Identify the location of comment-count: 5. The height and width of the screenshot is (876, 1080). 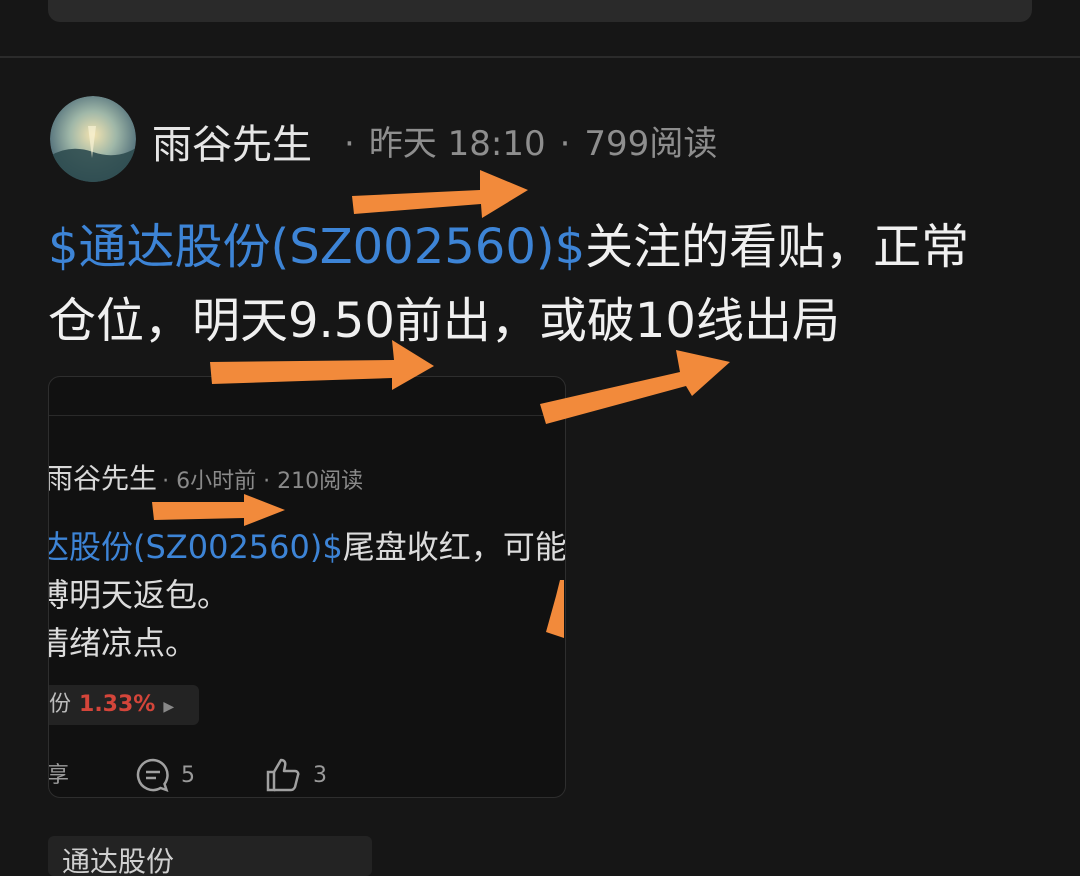
(188, 775).